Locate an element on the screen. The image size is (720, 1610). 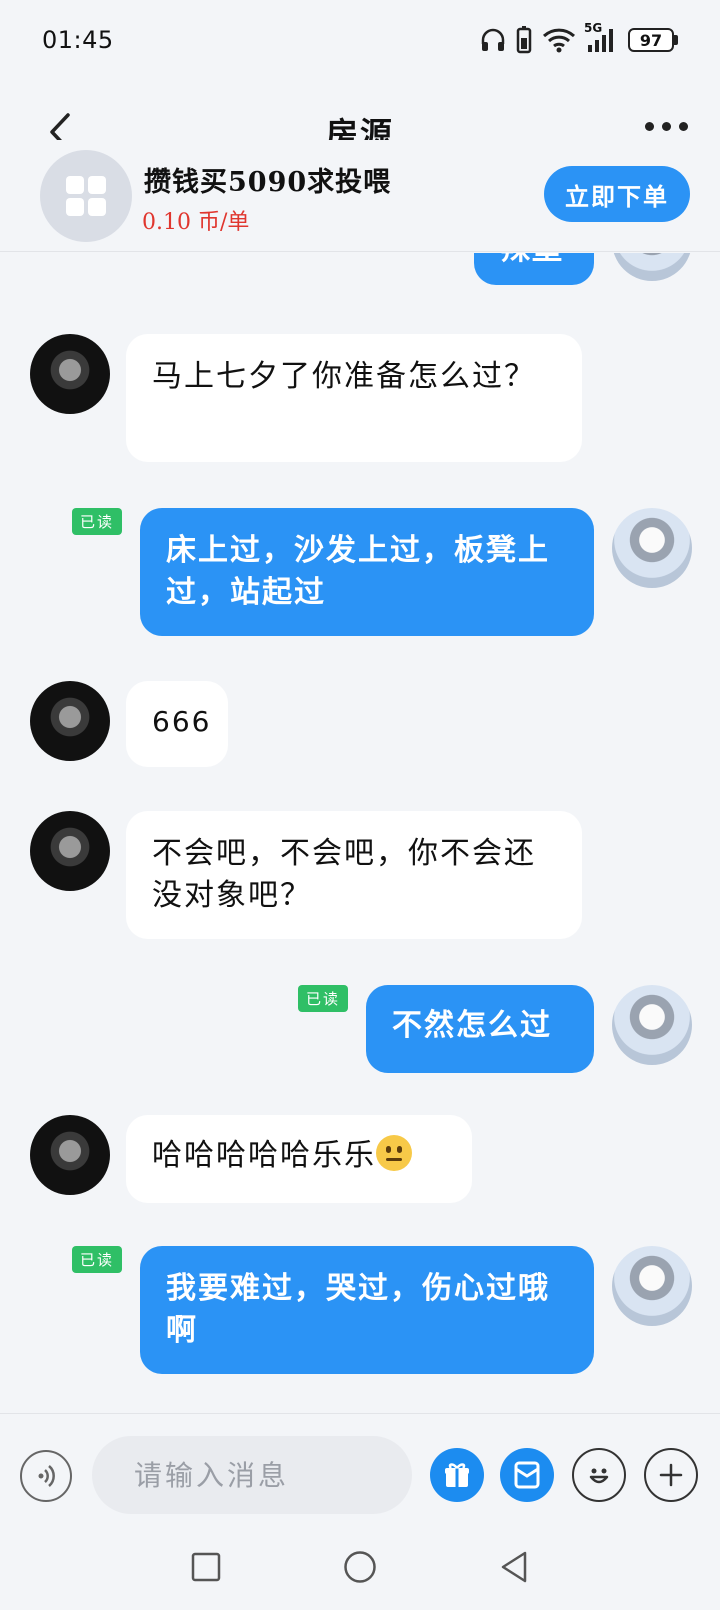
gift-button is located at coordinates (457, 1475).